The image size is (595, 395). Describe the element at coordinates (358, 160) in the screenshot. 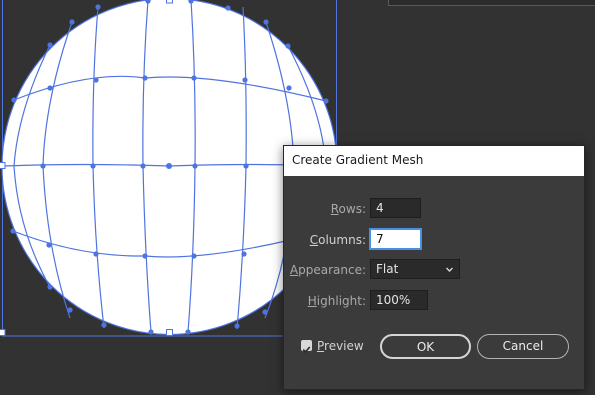

I see `dialog-title: Create Gradient Mesh` at that location.